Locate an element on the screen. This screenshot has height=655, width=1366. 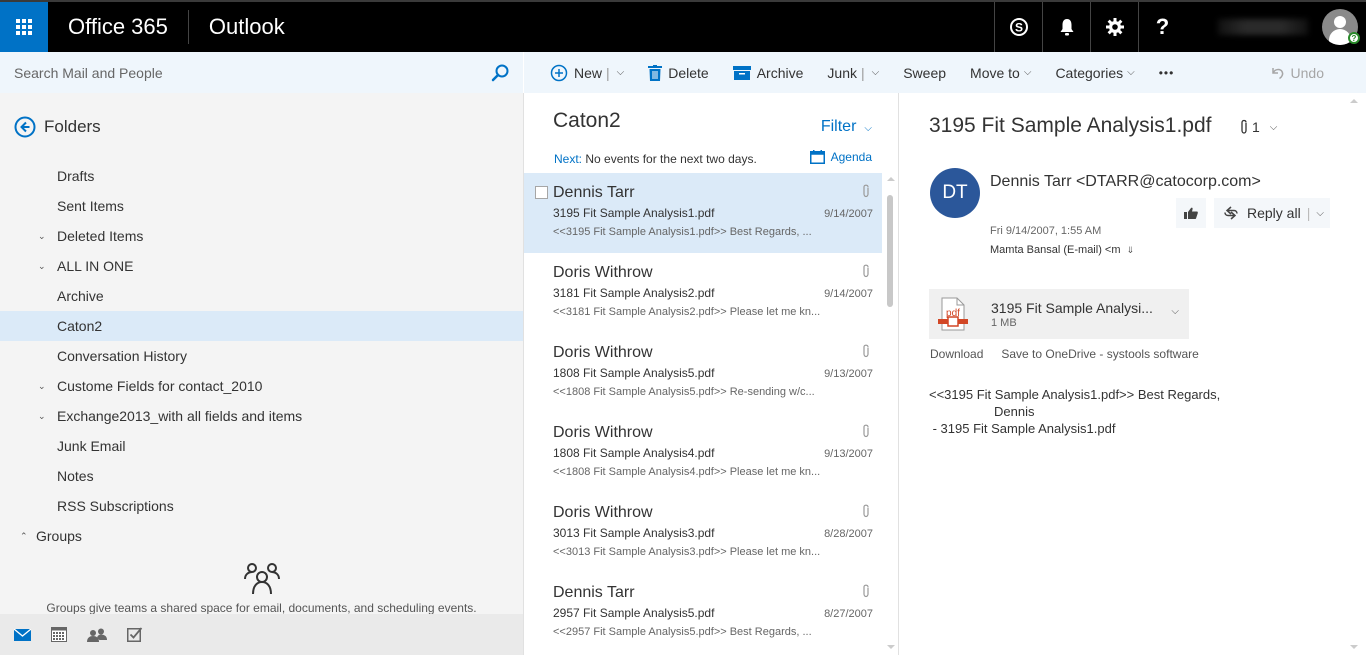
new-button: New | ⌵ is located at coordinates (587, 73).